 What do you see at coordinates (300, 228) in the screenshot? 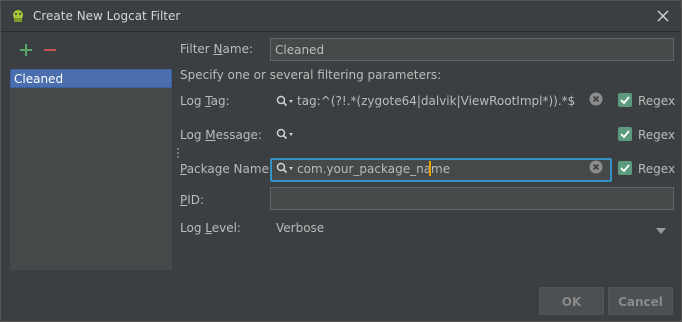
I see `log-level-select: Verbose` at bounding box center [300, 228].